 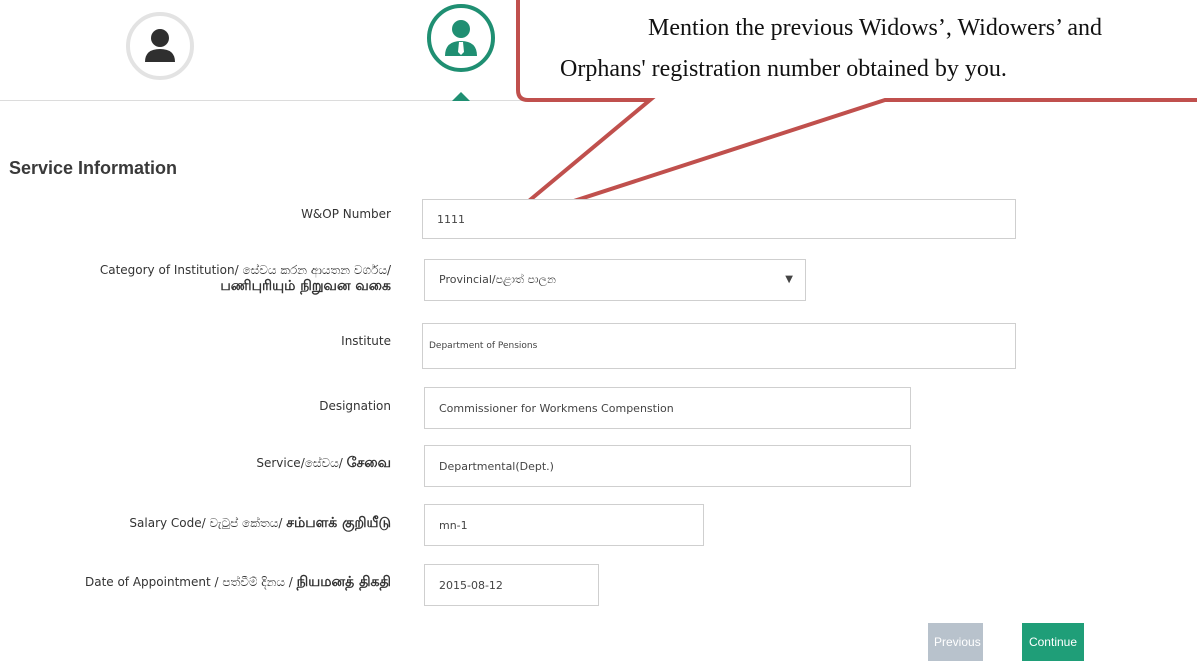 What do you see at coordinates (305, 286) in the screenshot?
I see `category-label-line-2: பணிபுரியும் நிறுவன வகை` at bounding box center [305, 286].